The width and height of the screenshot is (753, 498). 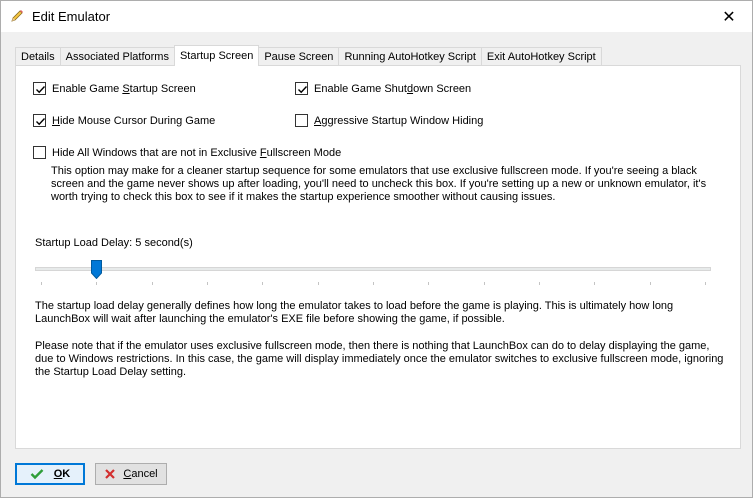 What do you see at coordinates (110, 474) in the screenshot?
I see `red-x-icon` at bounding box center [110, 474].